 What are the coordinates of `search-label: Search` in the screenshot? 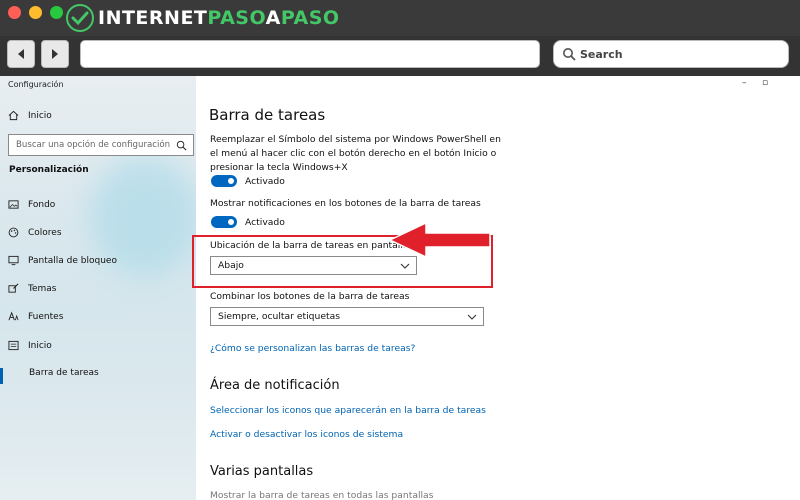 It's located at (601, 54).